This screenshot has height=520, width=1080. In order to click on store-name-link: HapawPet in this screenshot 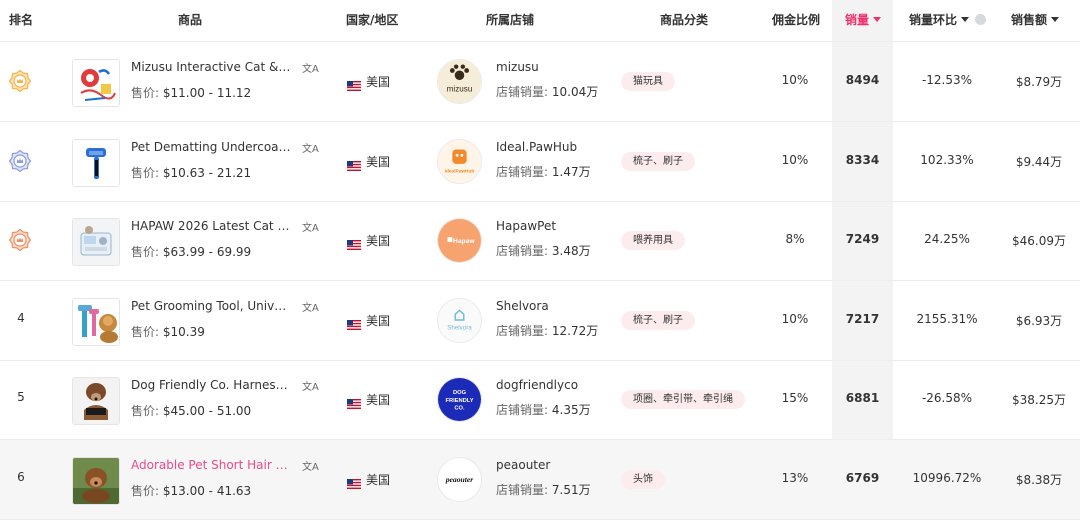, I will do `click(526, 226)`.